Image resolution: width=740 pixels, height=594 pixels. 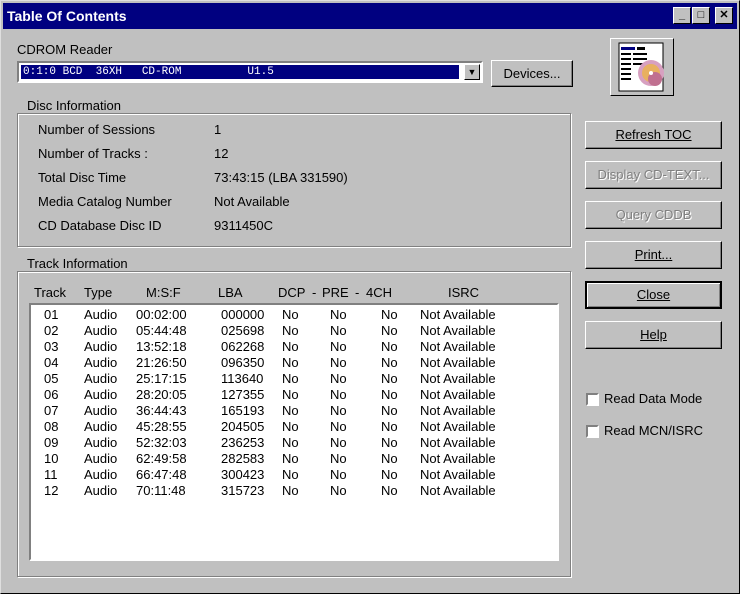 What do you see at coordinates (161, 362) in the screenshot?
I see `track-msf: 21:26:50` at bounding box center [161, 362].